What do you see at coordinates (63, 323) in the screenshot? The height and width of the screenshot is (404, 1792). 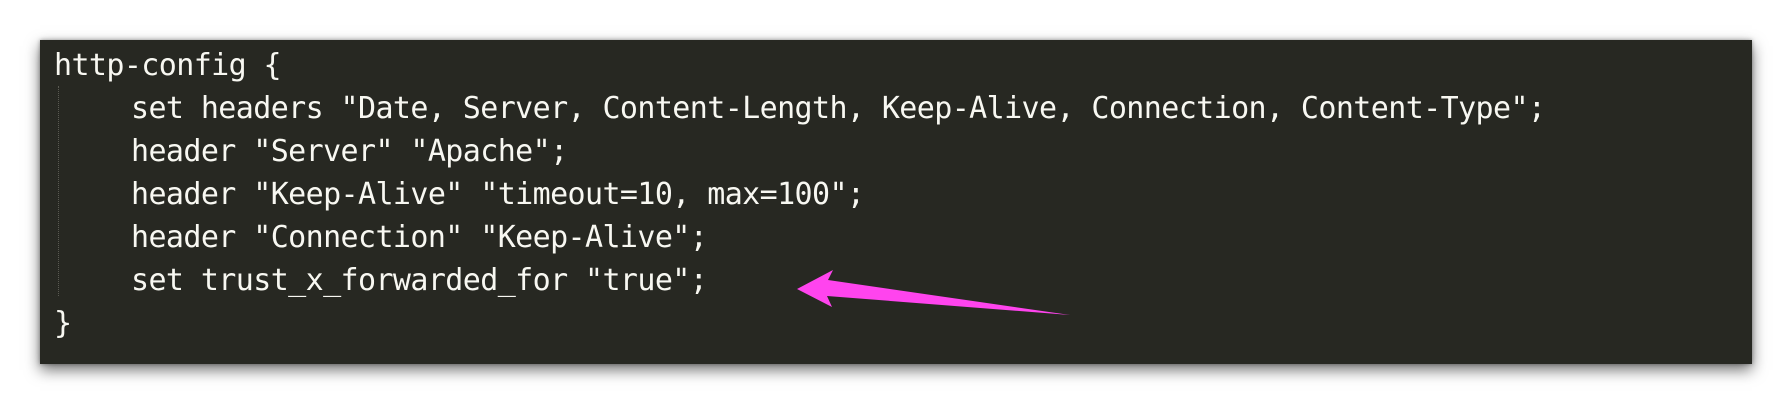 I see `code-line-7: }` at bounding box center [63, 323].